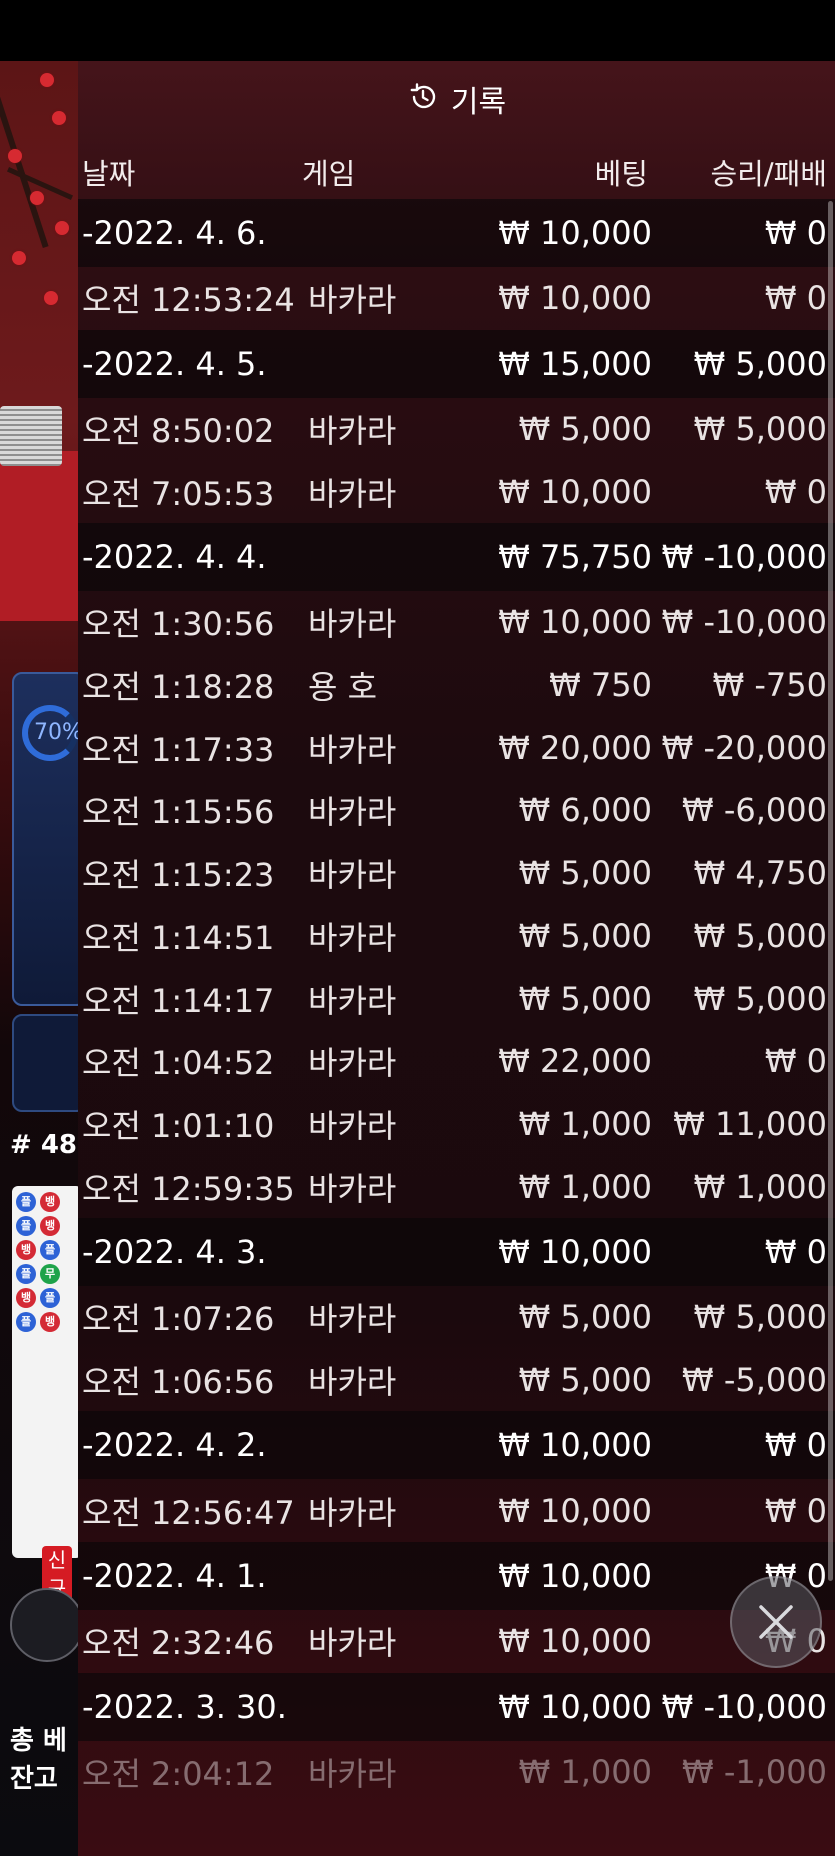 This screenshot has width=835, height=1856. What do you see at coordinates (39, 536) in the screenshot?
I see `table-felt` at bounding box center [39, 536].